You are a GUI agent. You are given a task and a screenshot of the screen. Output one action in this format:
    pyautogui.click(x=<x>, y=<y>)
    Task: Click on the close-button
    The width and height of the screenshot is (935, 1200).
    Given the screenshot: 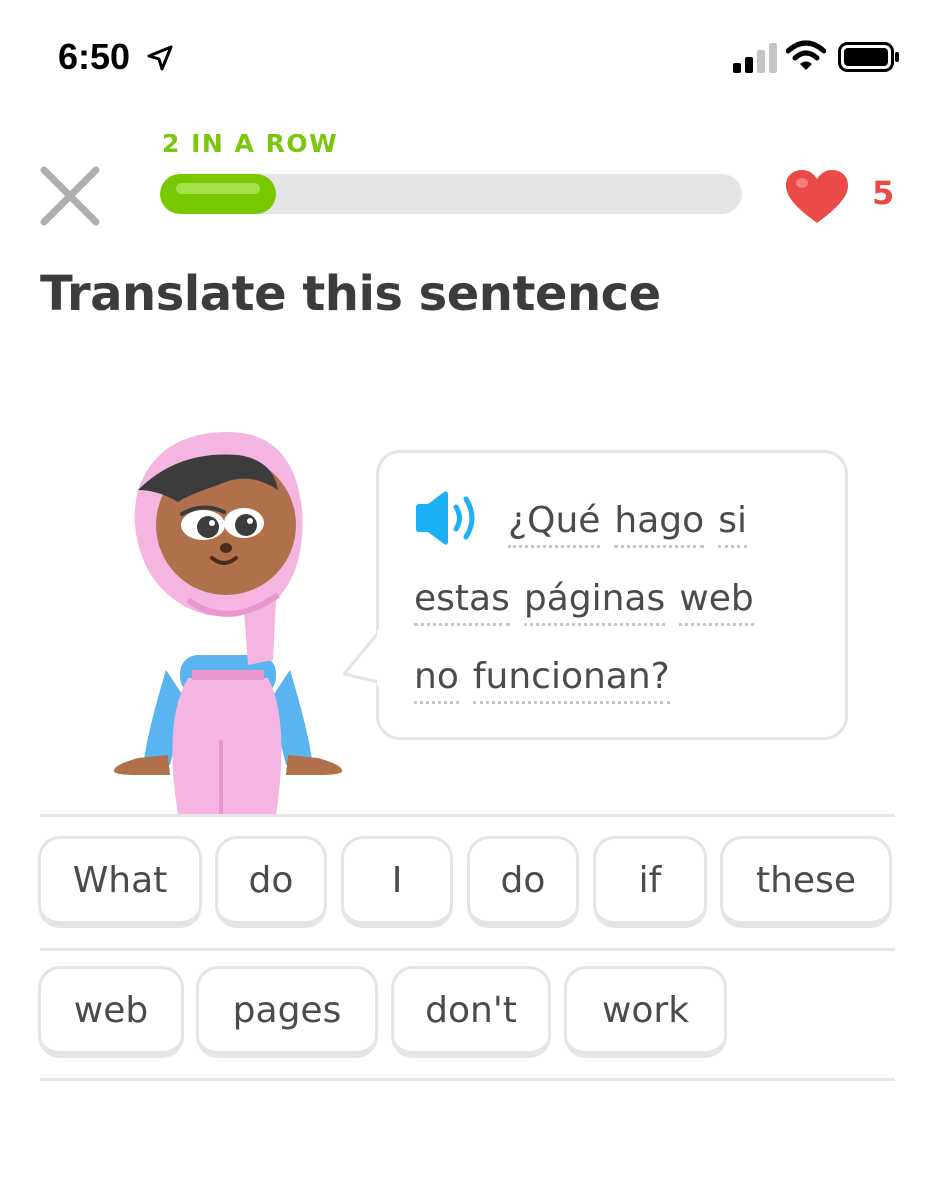 What is the action you would take?
    pyautogui.click(x=70, y=196)
    